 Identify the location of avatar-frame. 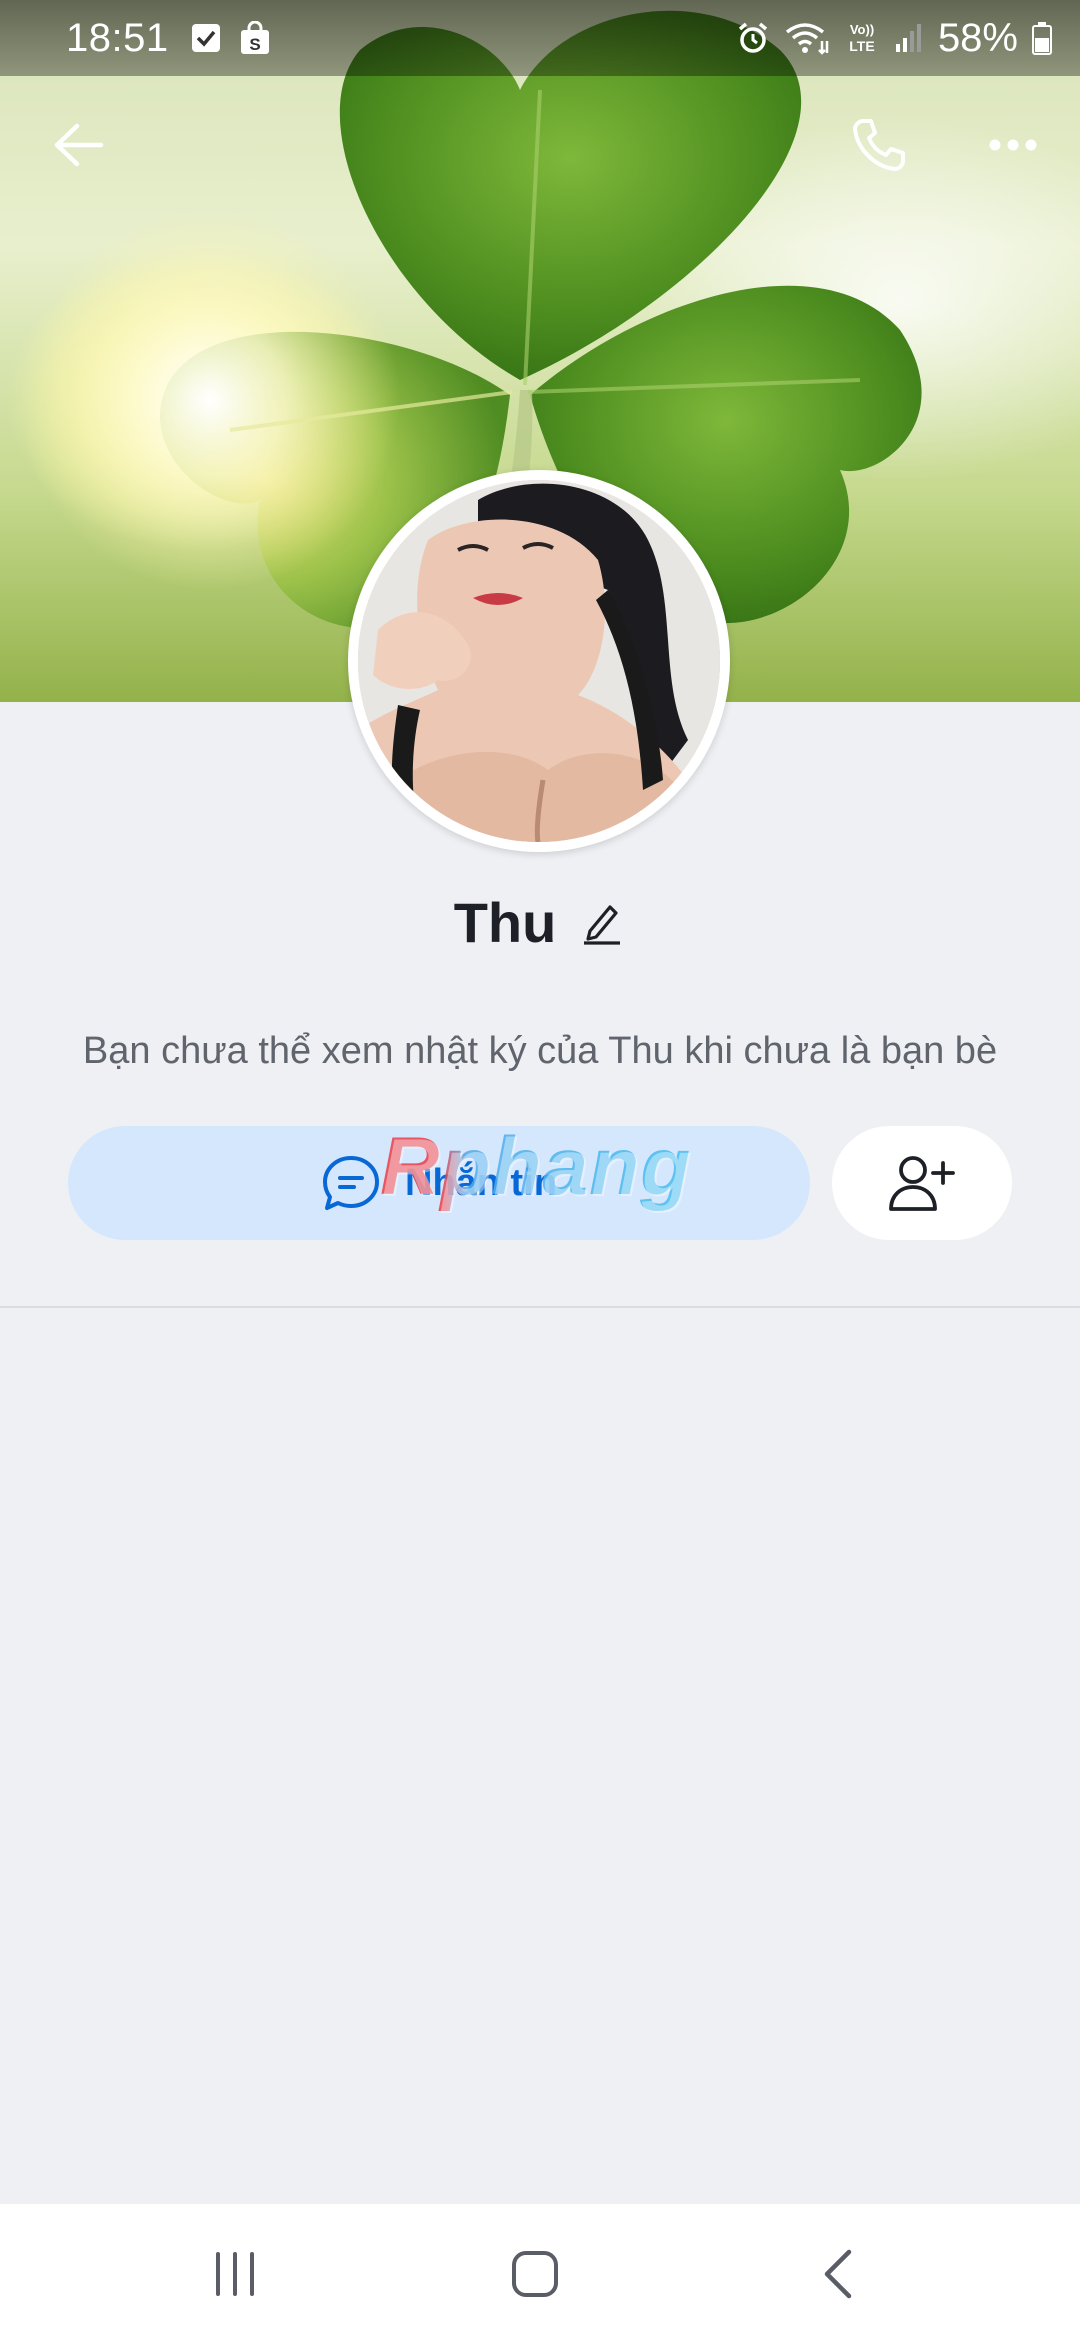
(539, 661).